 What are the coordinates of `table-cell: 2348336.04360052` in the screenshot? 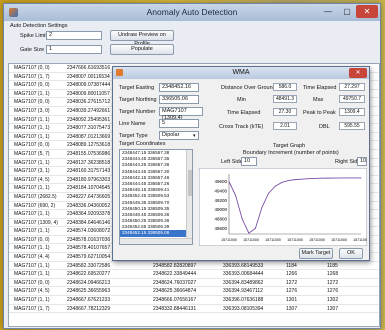 It's located at (89, 205).